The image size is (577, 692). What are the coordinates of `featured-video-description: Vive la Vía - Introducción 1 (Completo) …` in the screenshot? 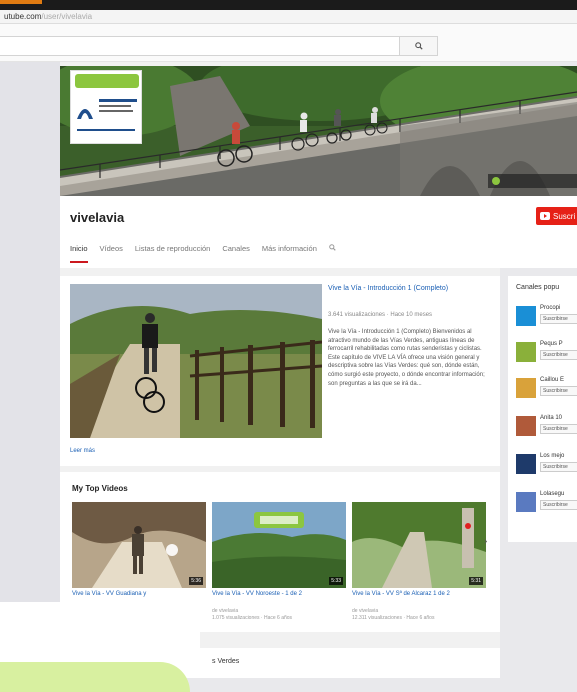 It's located at (406, 358).